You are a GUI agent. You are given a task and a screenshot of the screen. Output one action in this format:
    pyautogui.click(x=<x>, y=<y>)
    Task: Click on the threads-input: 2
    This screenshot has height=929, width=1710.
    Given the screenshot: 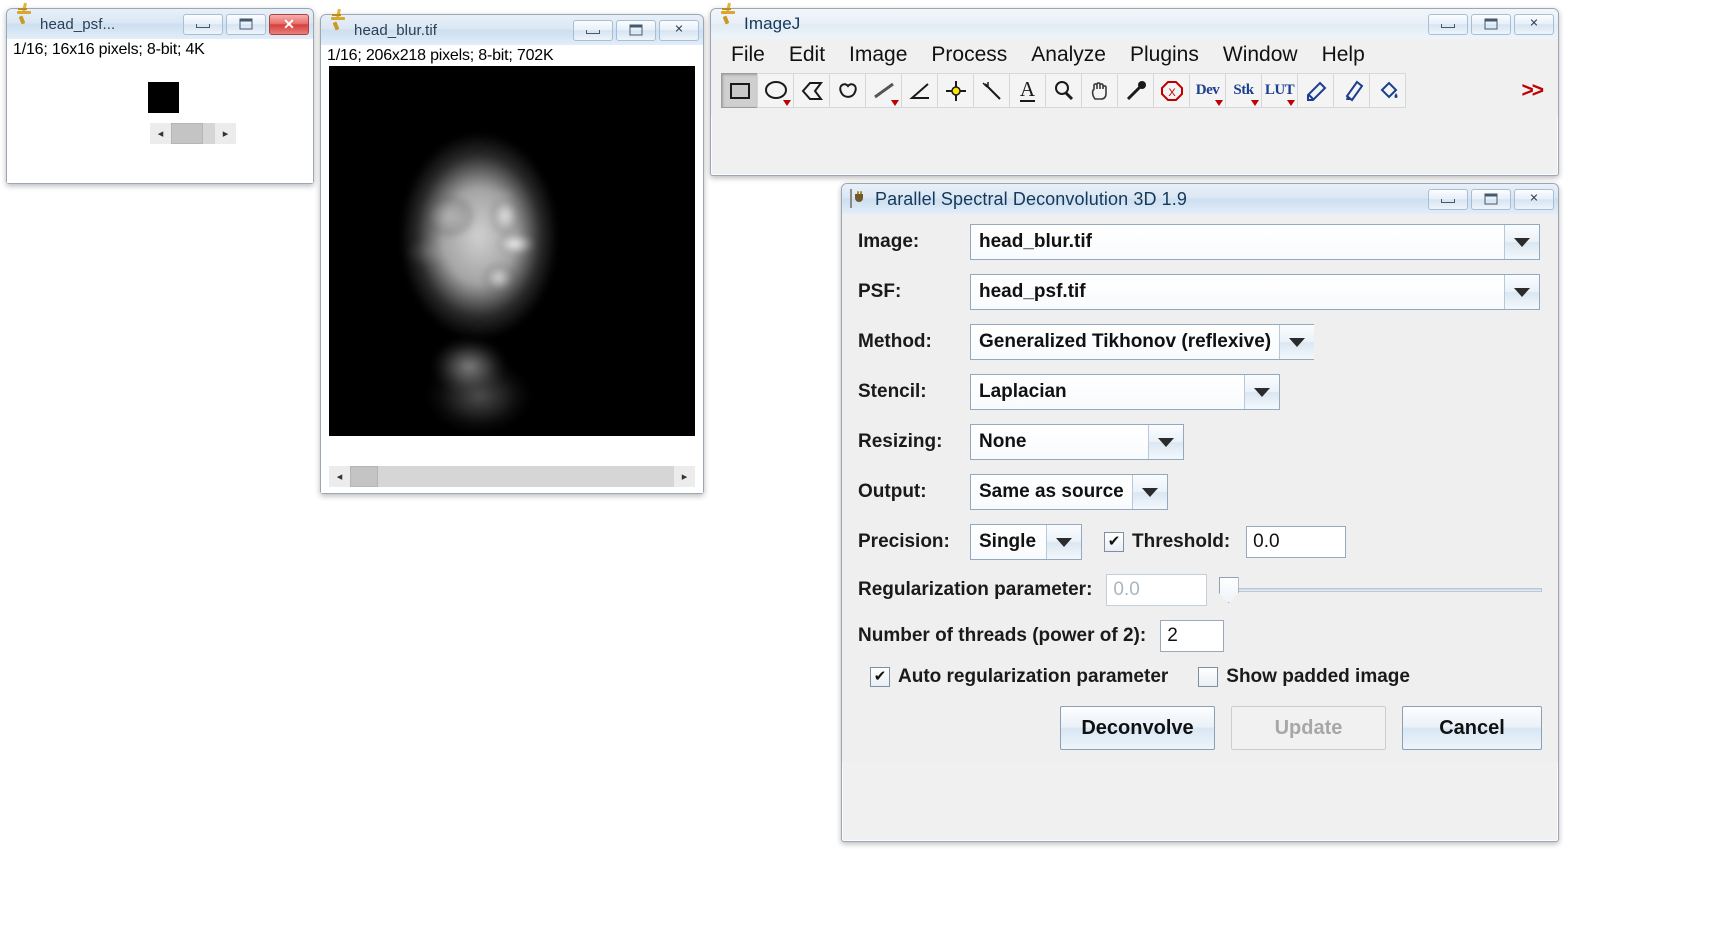 What is the action you would take?
    pyautogui.click(x=1192, y=636)
    